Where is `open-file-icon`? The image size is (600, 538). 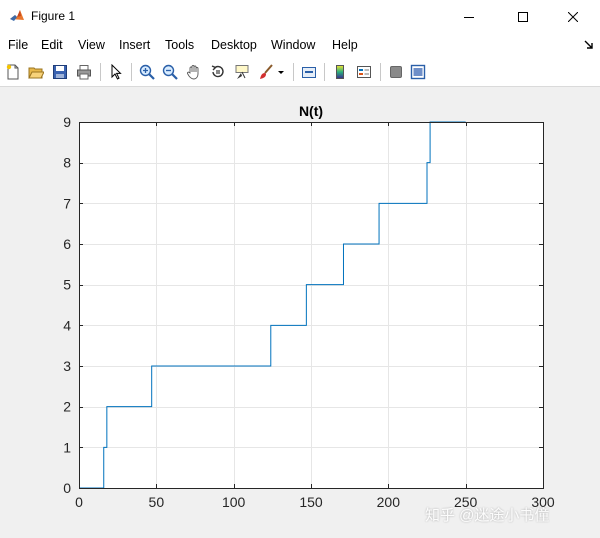
open-file-icon is located at coordinates (36, 73).